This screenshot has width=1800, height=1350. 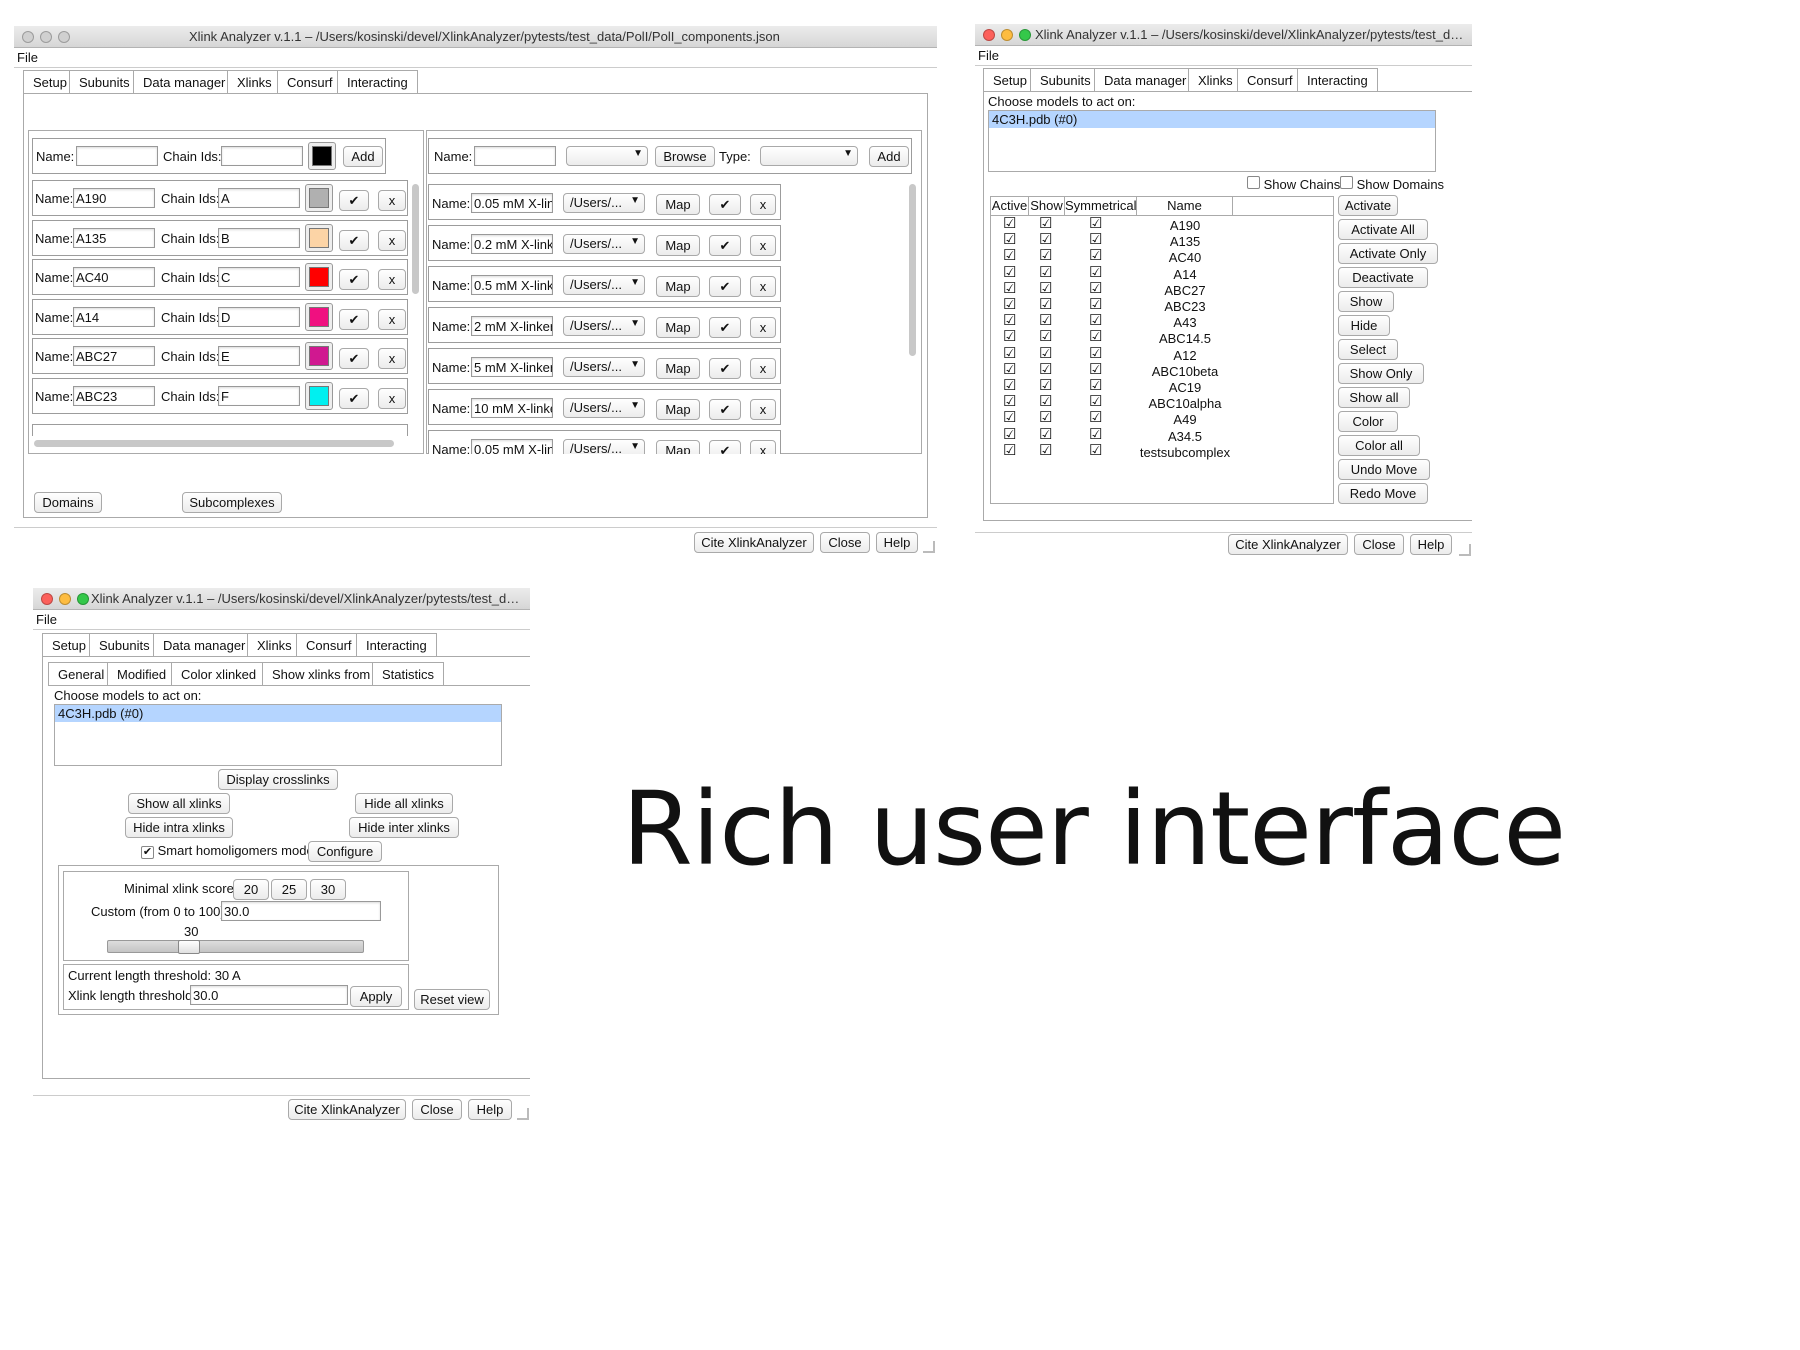 What do you see at coordinates (512, 408) in the screenshot?
I see `dataset-name-input: 10 mM X-linke` at bounding box center [512, 408].